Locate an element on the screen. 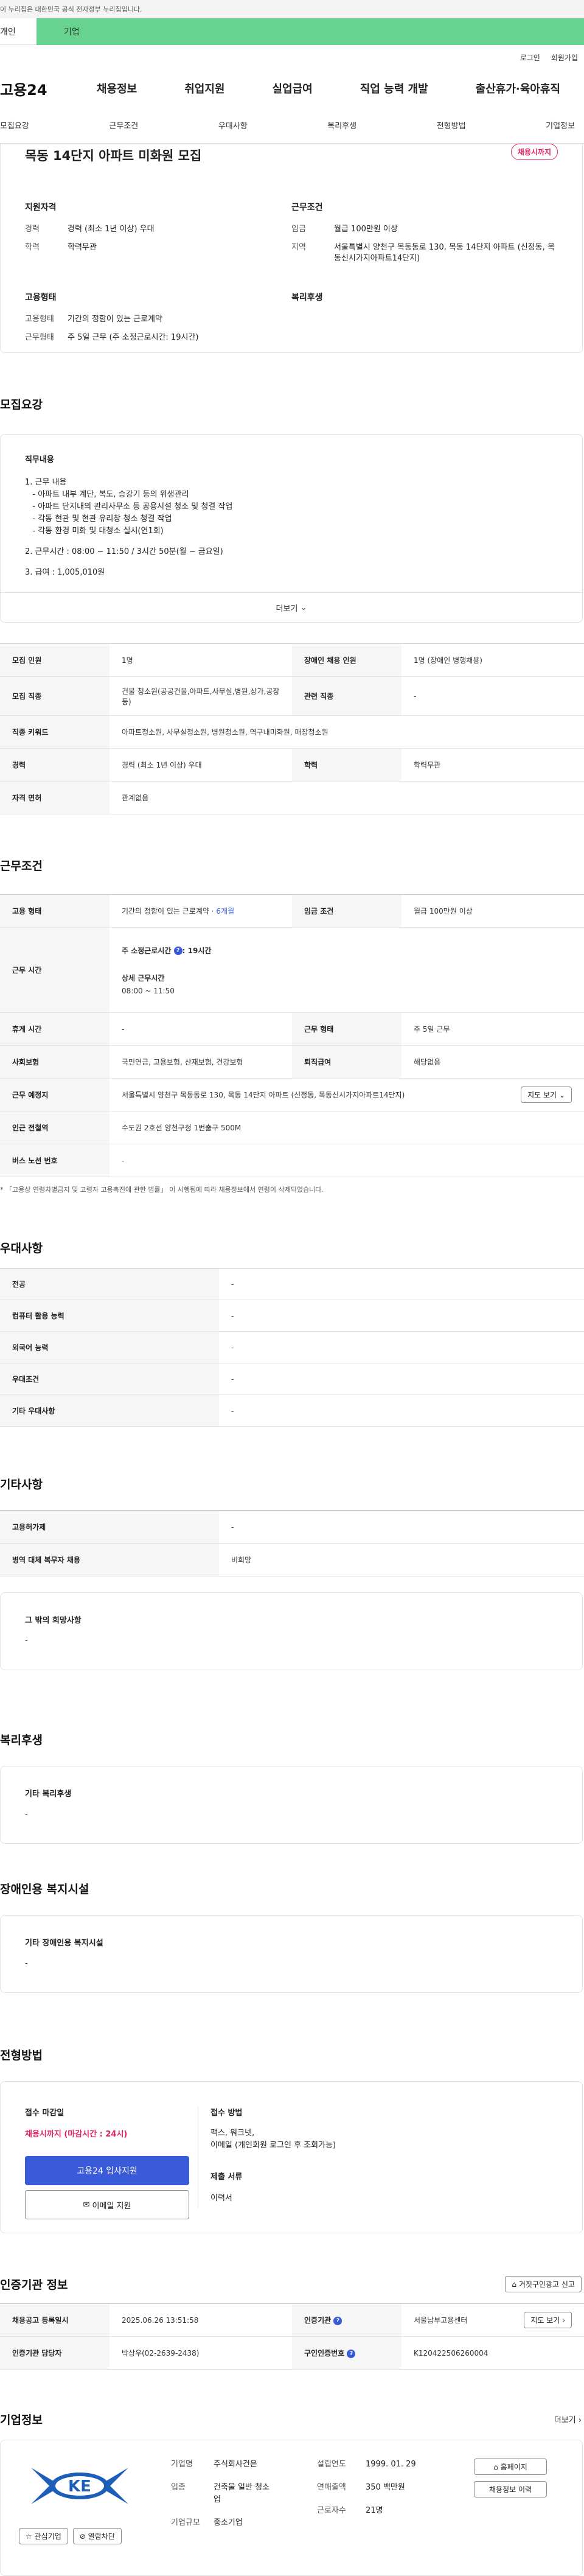  label: 임금 is located at coordinates (298, 229).